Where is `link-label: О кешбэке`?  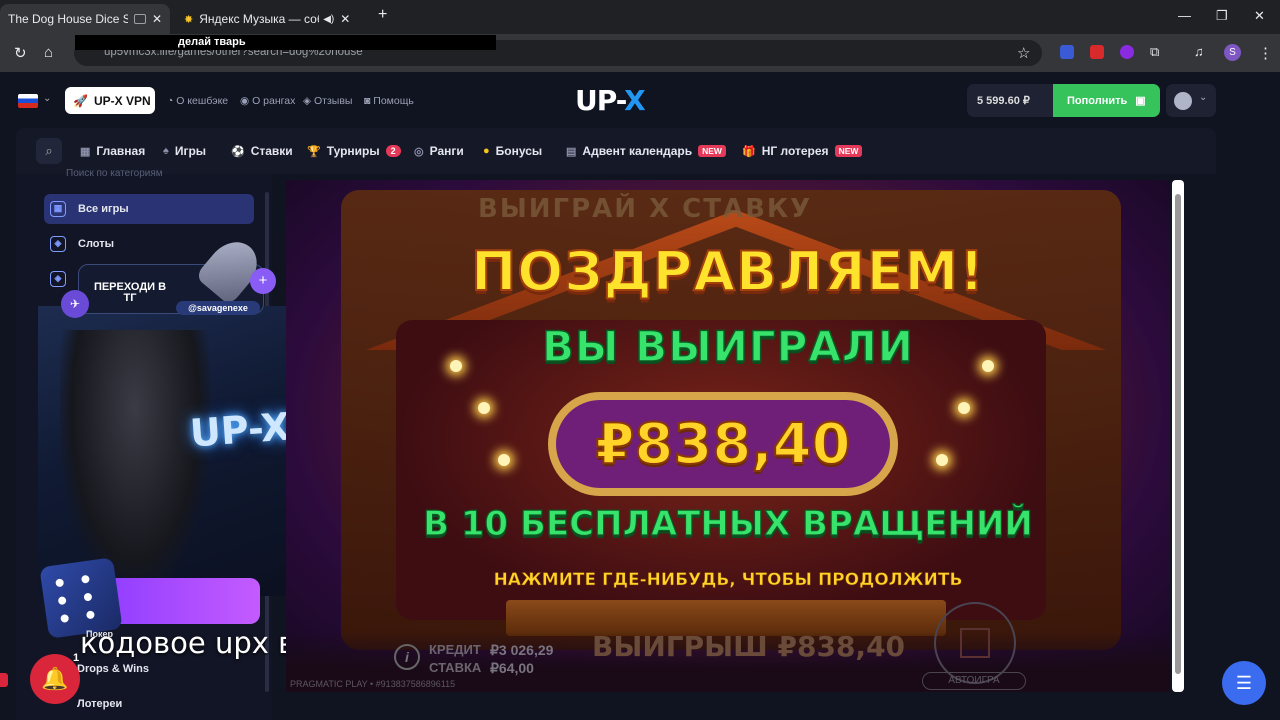 link-label: О кешбэке is located at coordinates (202, 101).